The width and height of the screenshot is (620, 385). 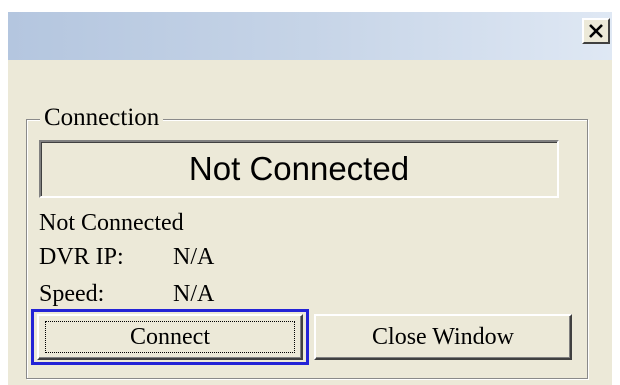 I want to click on connection-status-panel: Not Connected, so click(x=299, y=169).